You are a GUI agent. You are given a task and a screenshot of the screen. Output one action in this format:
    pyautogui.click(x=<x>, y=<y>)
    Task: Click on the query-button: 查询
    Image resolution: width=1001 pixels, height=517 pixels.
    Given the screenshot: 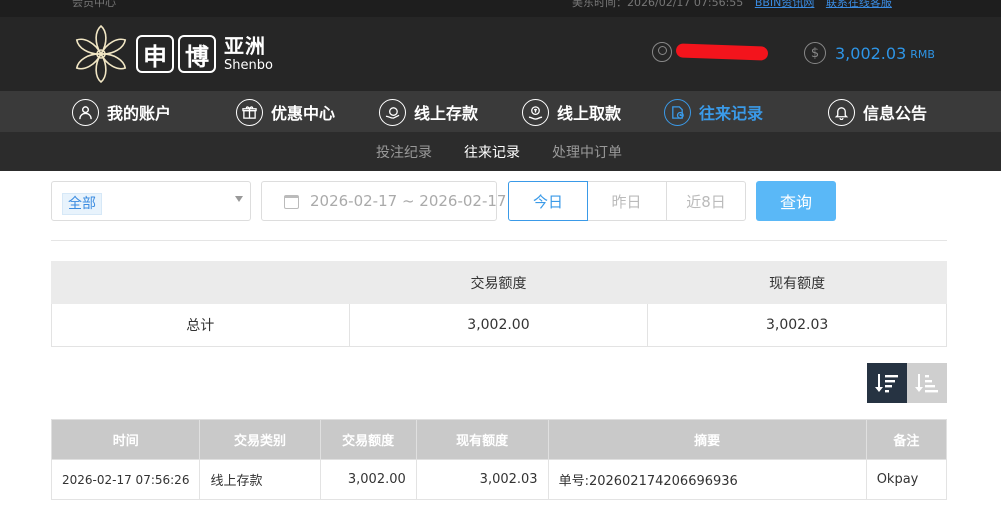 What is the action you would take?
    pyautogui.click(x=796, y=201)
    